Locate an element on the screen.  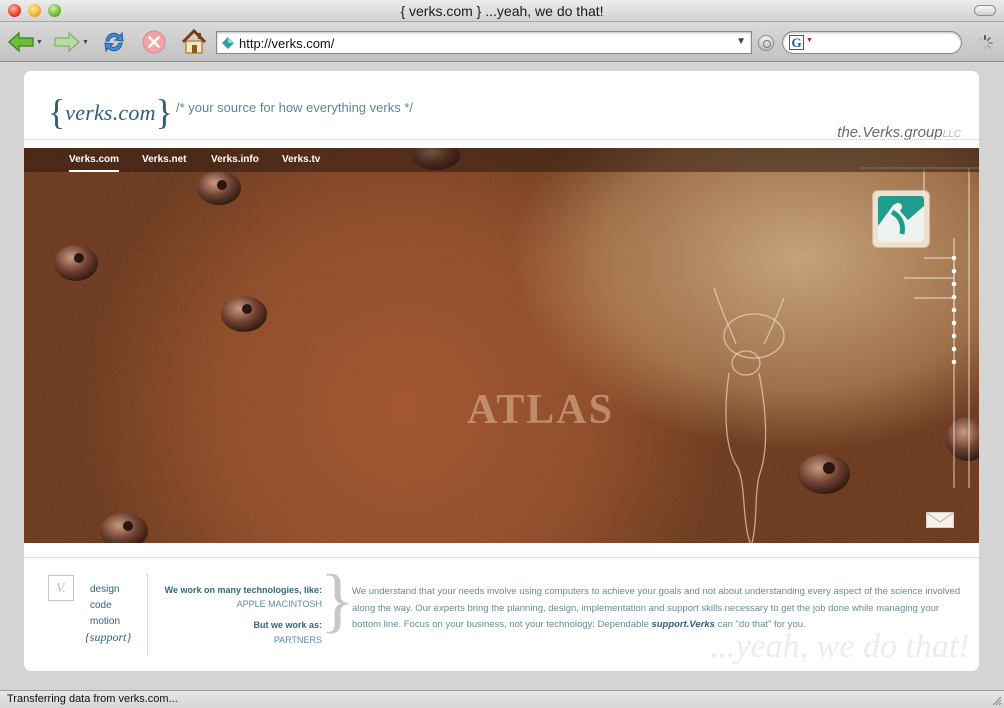
home-icon is located at coordinates (194, 41).